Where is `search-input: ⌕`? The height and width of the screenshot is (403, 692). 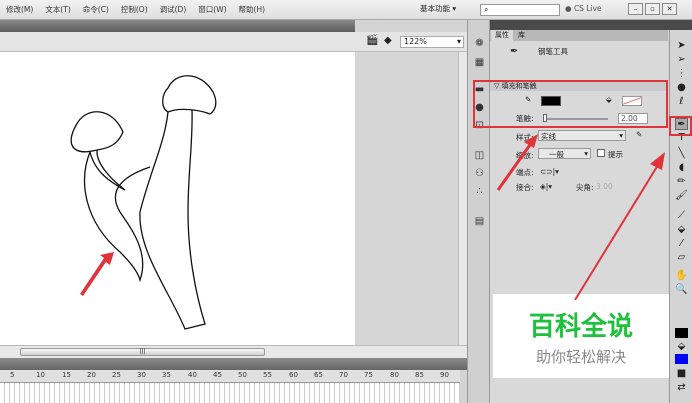 search-input: ⌕ is located at coordinates (520, 10).